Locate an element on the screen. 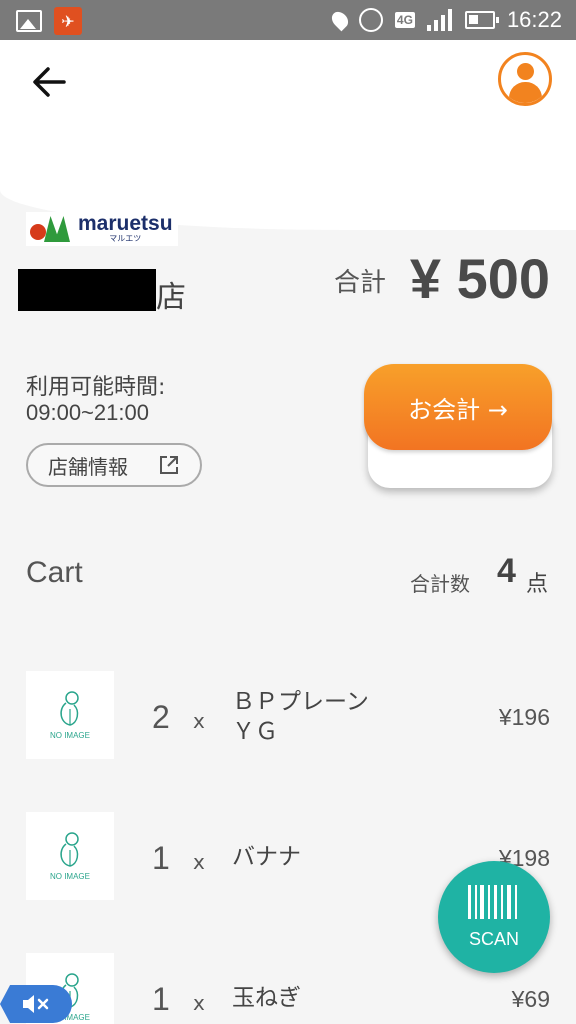 This screenshot has height=1024, width=576. cart-title: Cart is located at coordinates (54, 572).